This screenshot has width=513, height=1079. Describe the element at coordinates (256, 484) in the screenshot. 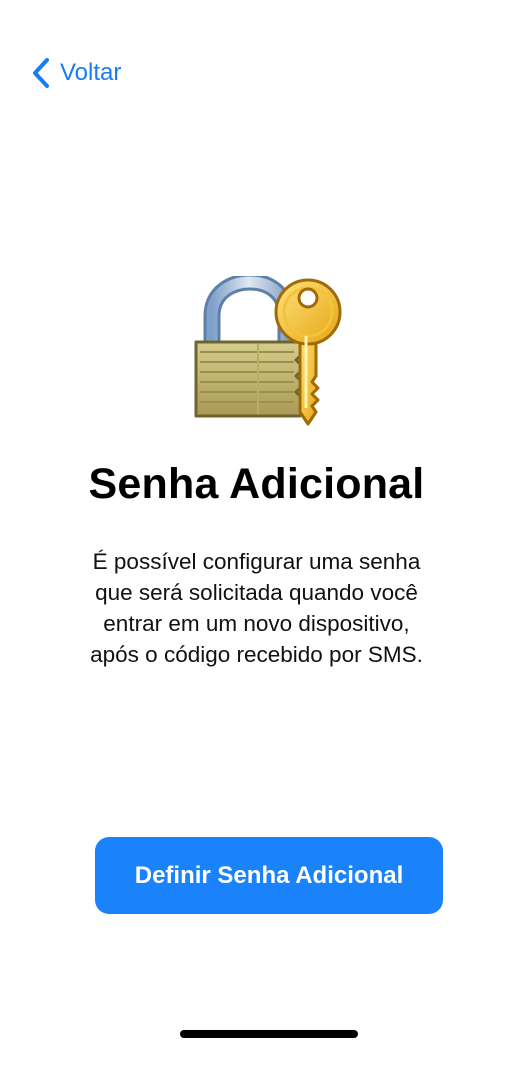

I see `page-title: Senha Adicional` at that location.